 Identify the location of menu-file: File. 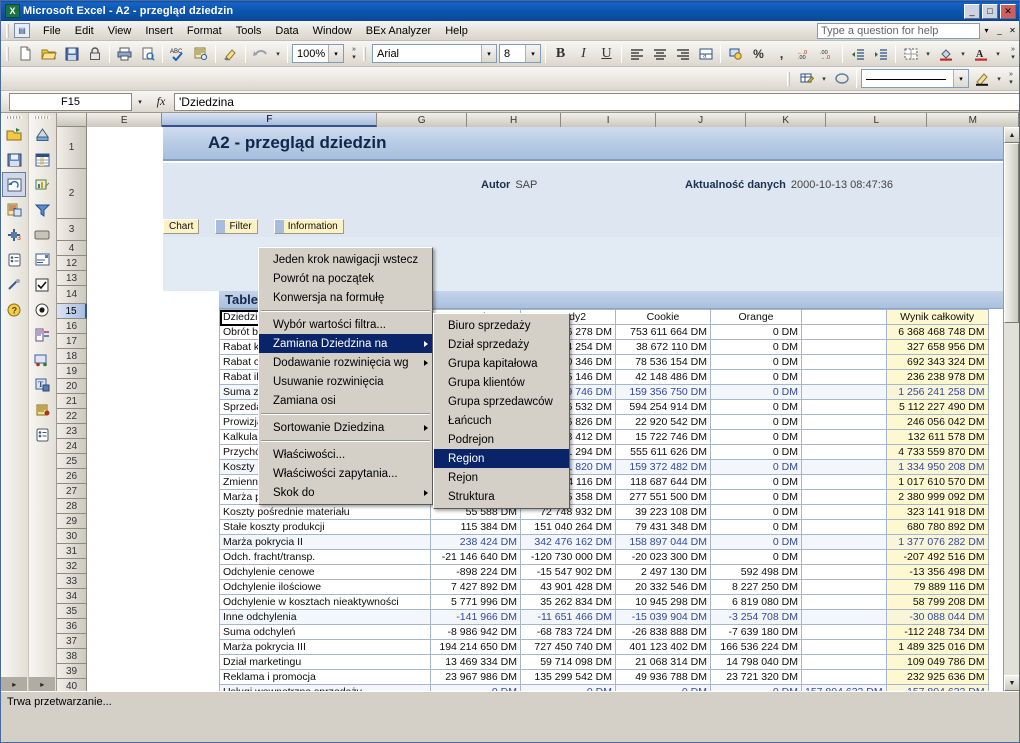
(52, 31).